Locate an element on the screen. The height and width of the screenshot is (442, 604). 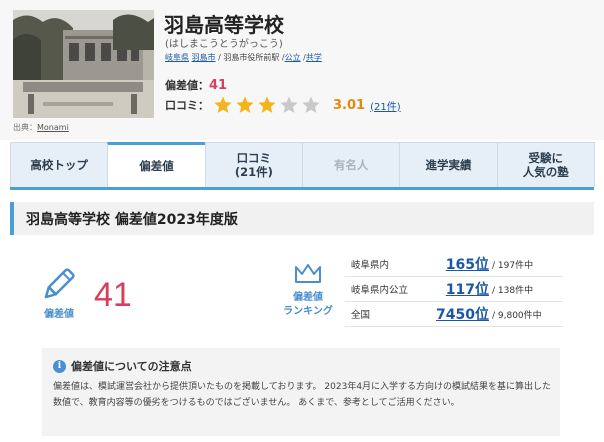
tab-1: 偏差値 is located at coordinates (156, 164).